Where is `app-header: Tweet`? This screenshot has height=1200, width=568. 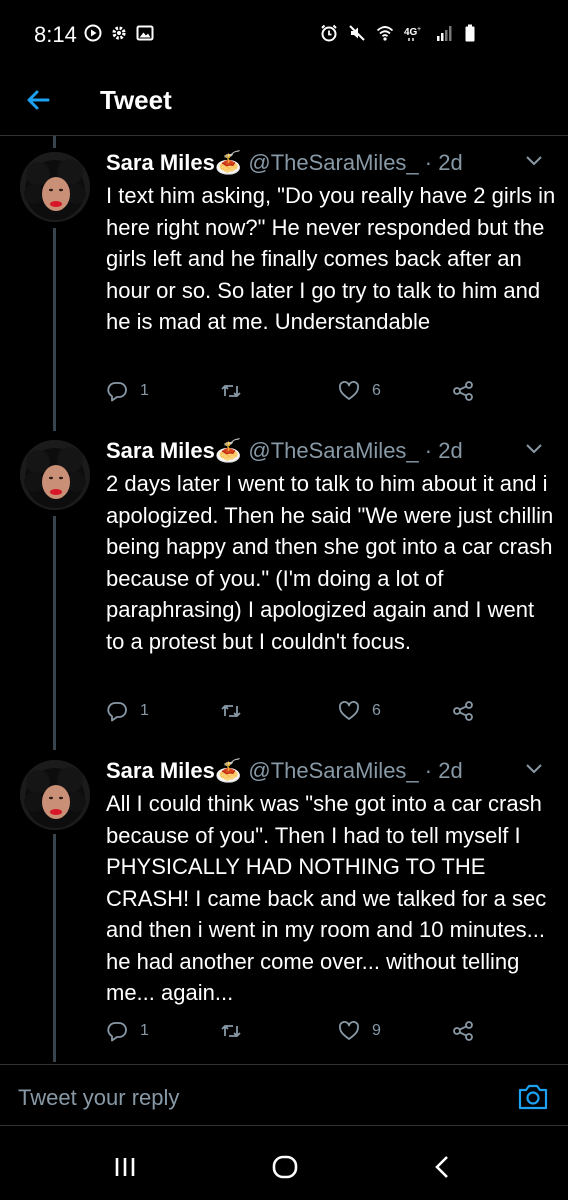
app-header: Tweet is located at coordinates (284, 101).